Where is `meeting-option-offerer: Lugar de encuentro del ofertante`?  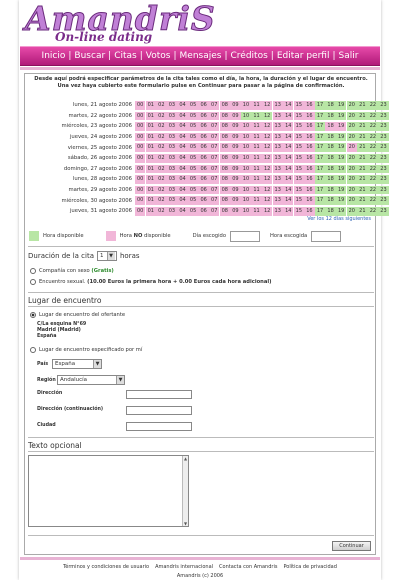 meeting-option-offerer: Lugar de encuentro del ofertante is located at coordinates (77, 315).